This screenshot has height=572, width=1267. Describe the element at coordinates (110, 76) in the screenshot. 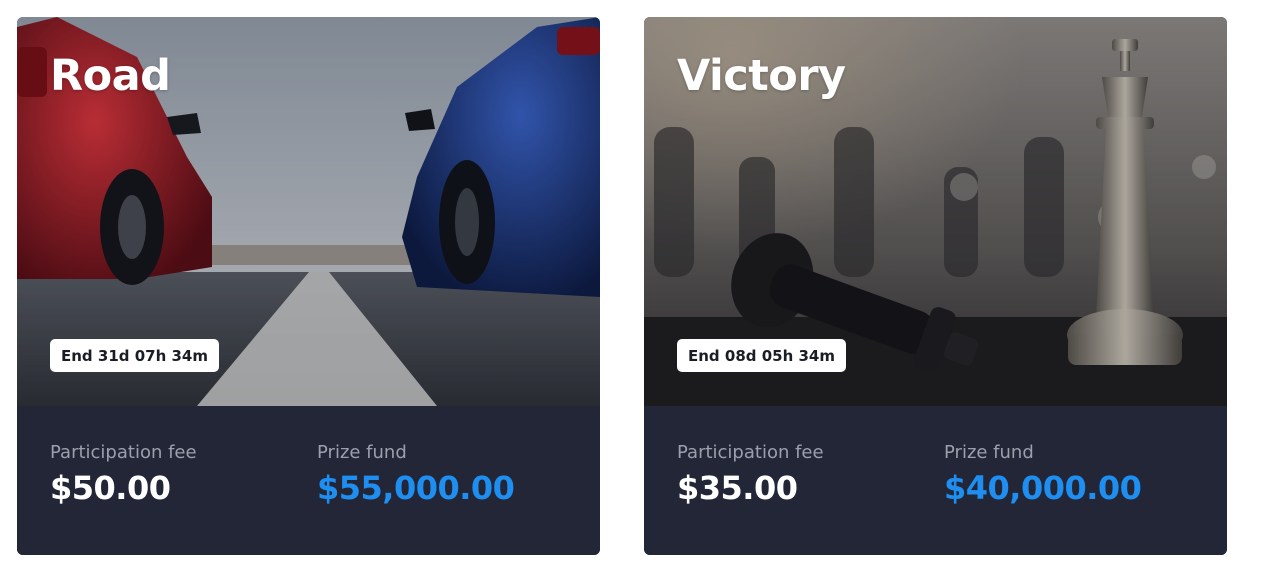

I see `card-title: Road` at that location.